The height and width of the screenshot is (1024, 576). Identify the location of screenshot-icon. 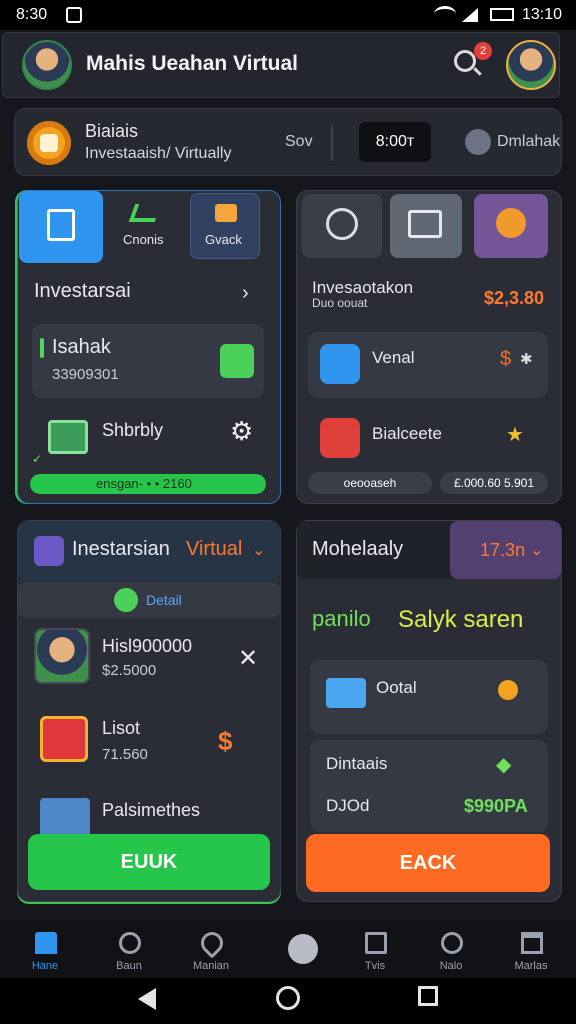
(74, 15).